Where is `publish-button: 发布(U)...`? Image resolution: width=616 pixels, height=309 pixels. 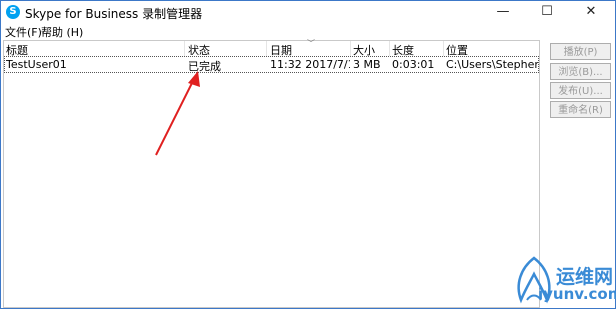
publish-button: 发布(U)... is located at coordinates (580, 90).